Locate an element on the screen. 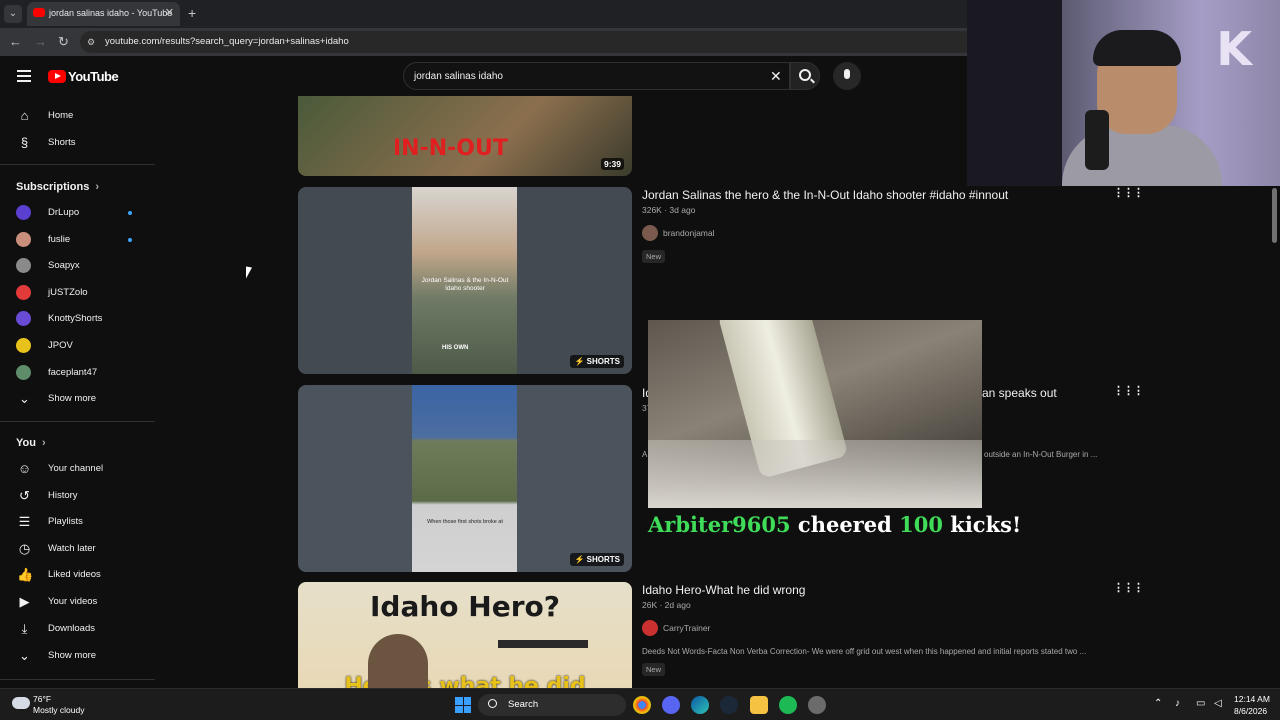  site-info-icon: ⚙ is located at coordinates (93, 42).